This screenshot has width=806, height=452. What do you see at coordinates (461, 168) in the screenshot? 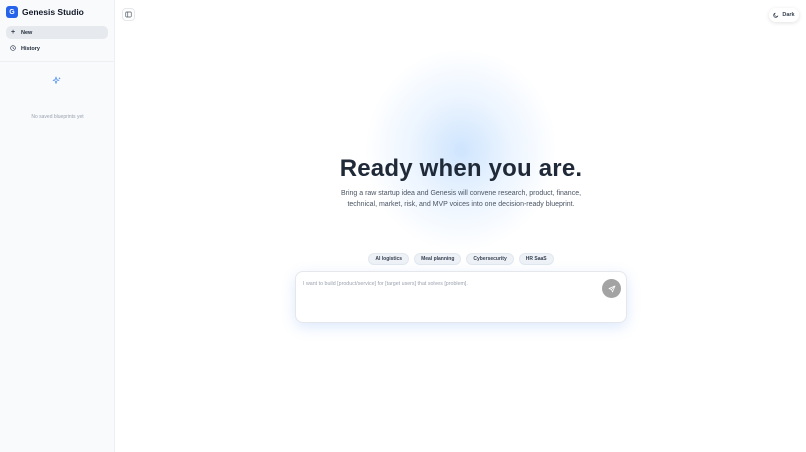
I see `page-title: Ready when you are.` at bounding box center [461, 168].